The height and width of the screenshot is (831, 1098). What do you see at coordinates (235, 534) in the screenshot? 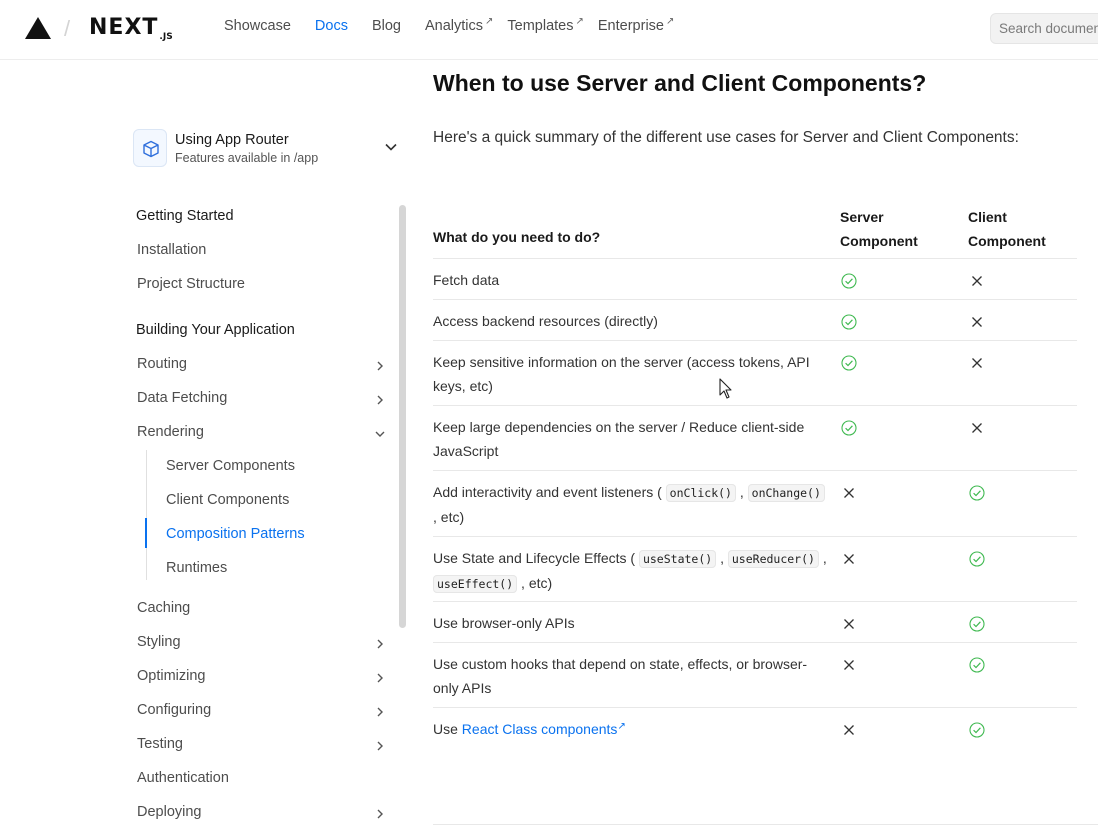
I see `sidebar-item-composition-patterns: Composition Patterns` at bounding box center [235, 534].